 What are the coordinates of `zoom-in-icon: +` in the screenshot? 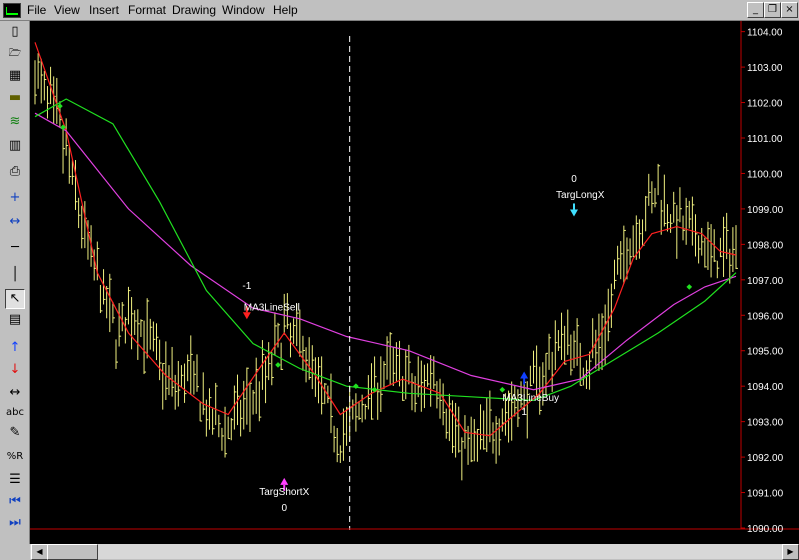 It's located at (15, 198).